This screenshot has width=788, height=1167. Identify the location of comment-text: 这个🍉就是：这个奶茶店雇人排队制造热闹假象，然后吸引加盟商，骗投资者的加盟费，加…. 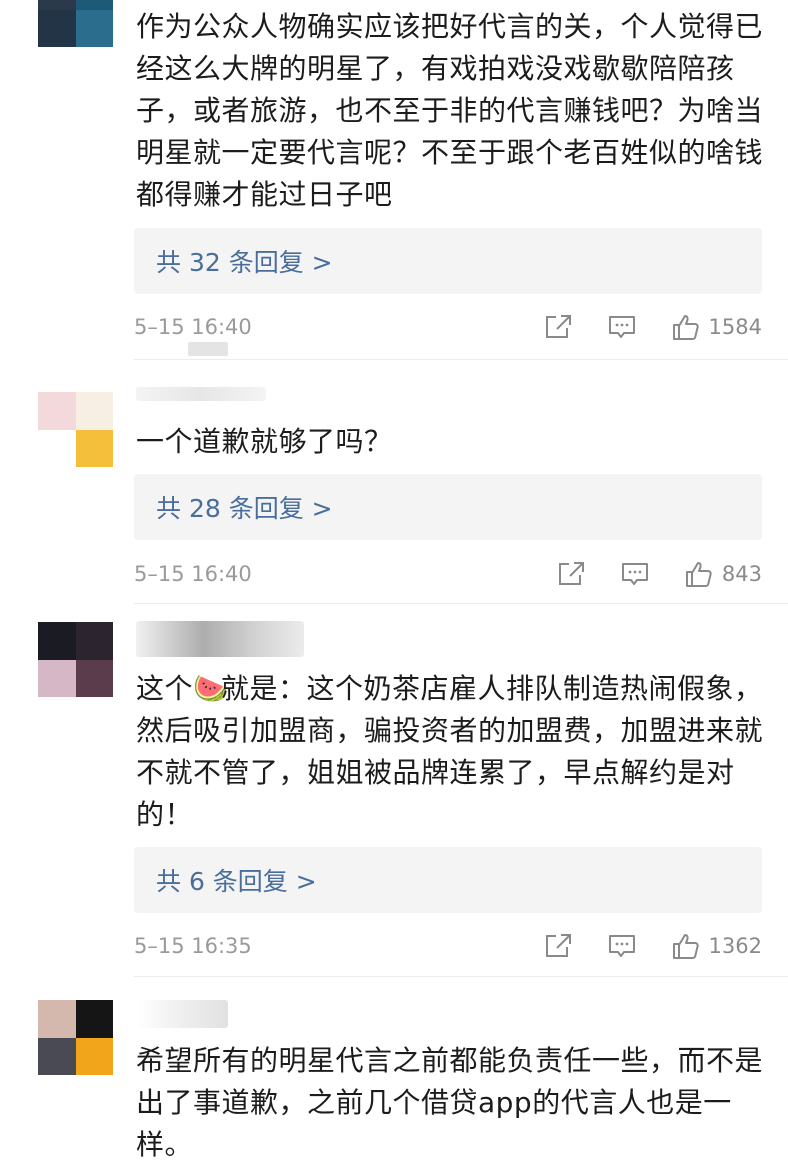
(451, 752).